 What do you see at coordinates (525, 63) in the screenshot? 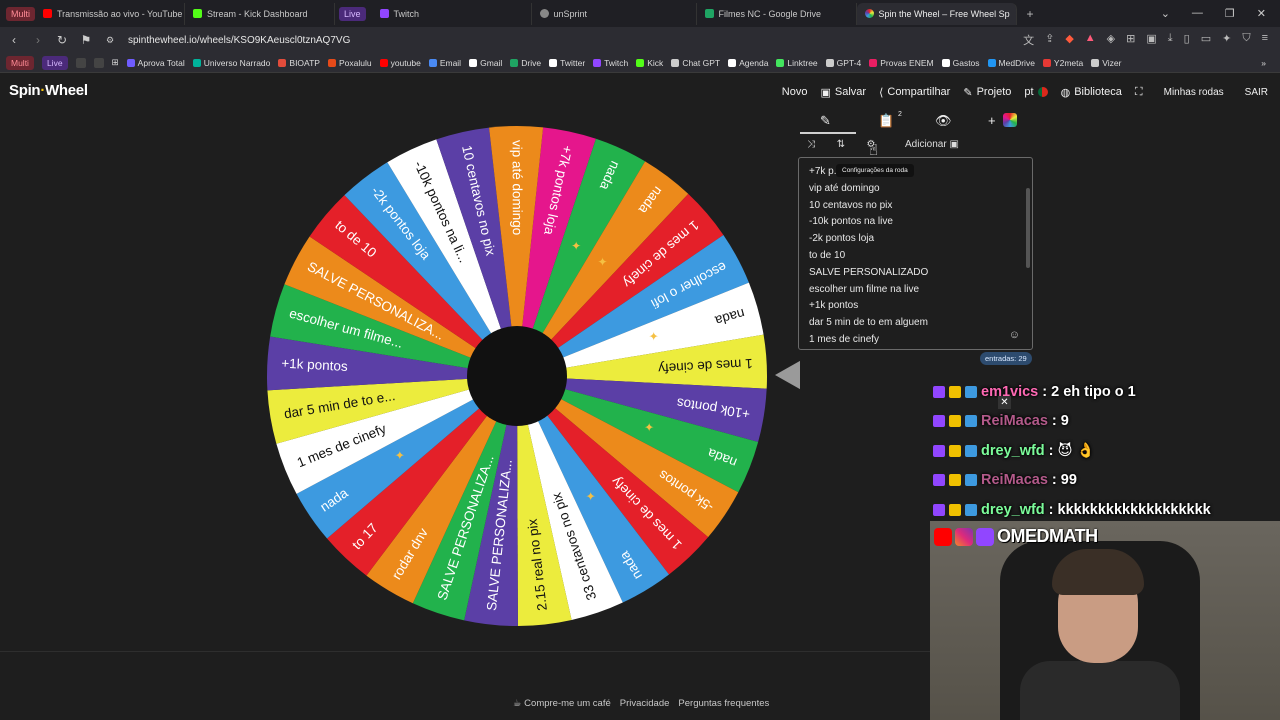
I see `bookmark-item: Drive` at bounding box center [525, 63].